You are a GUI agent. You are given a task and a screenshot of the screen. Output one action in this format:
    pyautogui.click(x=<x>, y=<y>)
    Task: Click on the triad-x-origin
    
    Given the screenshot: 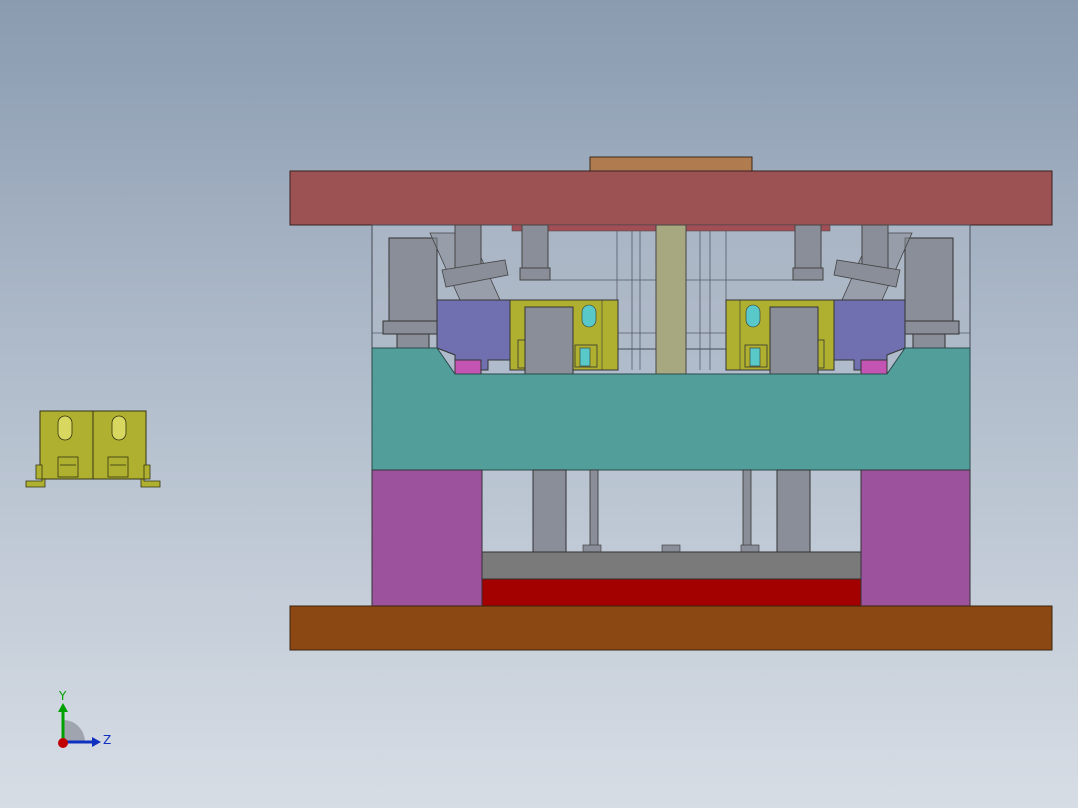 What is the action you would take?
    pyautogui.click(x=63, y=743)
    